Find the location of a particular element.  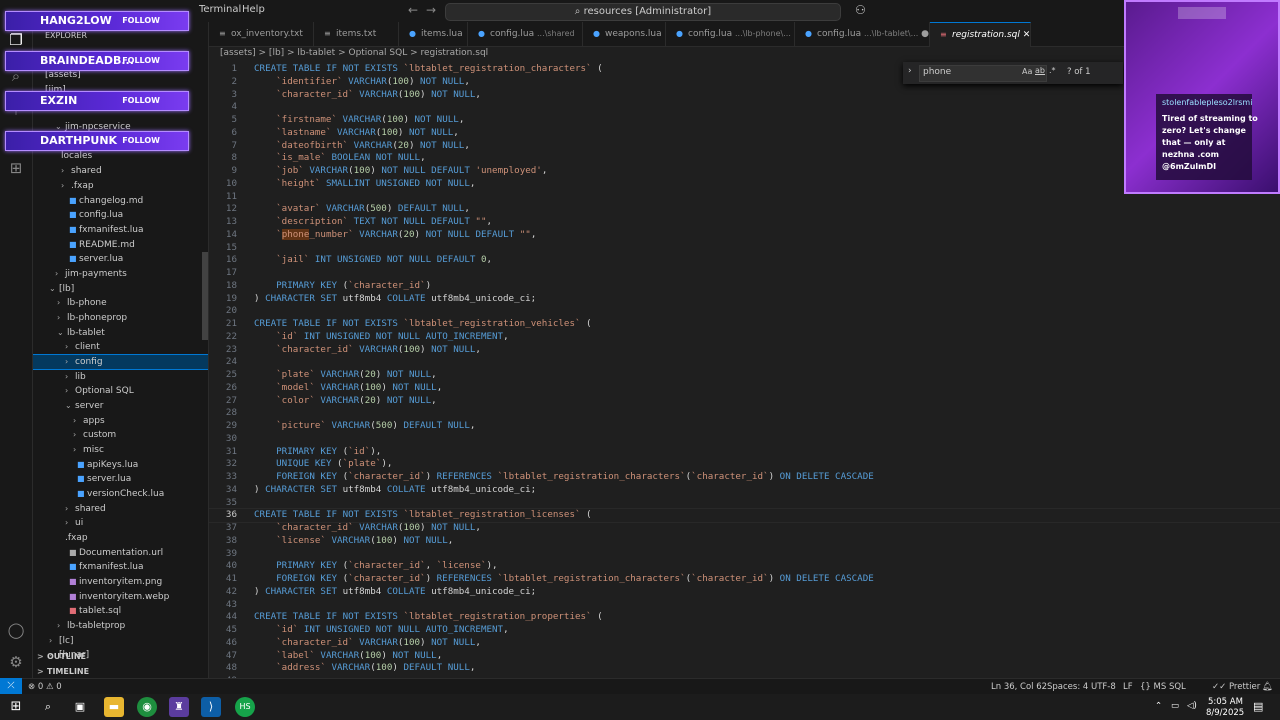

tree-item: › [lc] is located at coordinates (120, 641).